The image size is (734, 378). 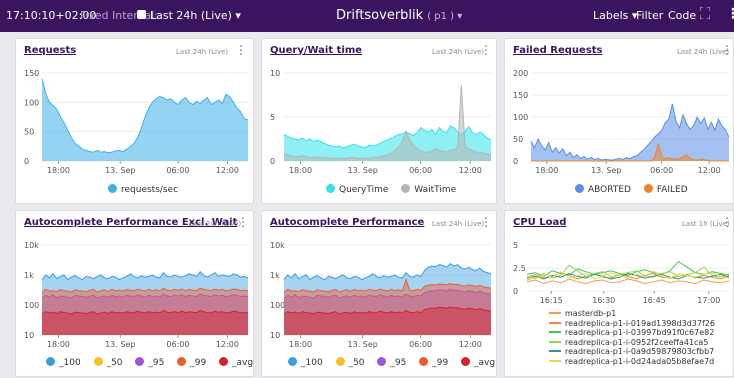 What do you see at coordinates (640, 361) in the screenshot?
I see `legend-label: readreplica-p1-i-0d24ada05b8efae7d` at bounding box center [640, 361].